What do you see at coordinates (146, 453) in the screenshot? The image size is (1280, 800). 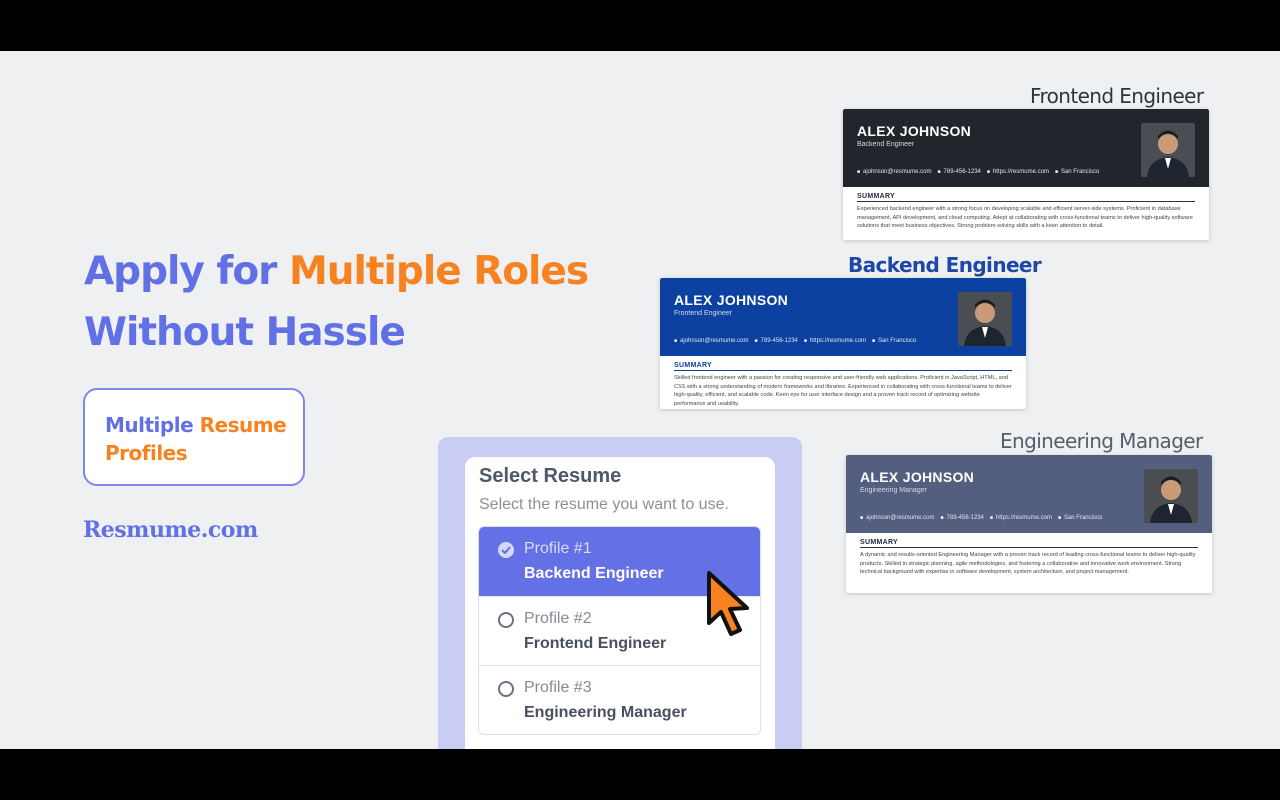 I see `pill-text-2: Profiles` at bounding box center [146, 453].